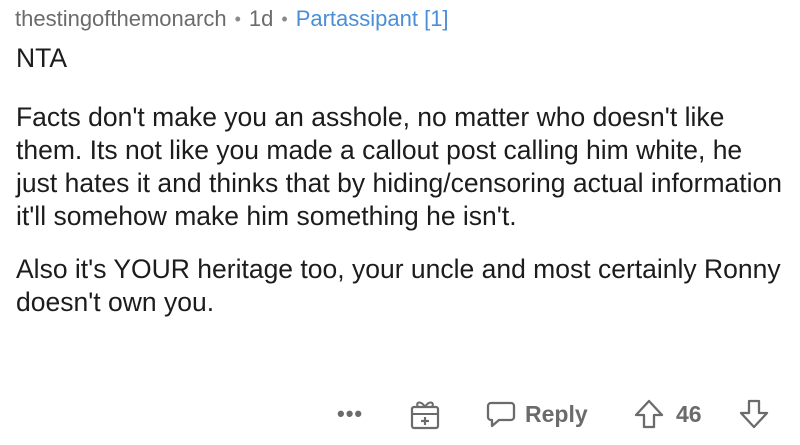 The image size is (800, 445). I want to click on comment-age: 1d, so click(261, 18).